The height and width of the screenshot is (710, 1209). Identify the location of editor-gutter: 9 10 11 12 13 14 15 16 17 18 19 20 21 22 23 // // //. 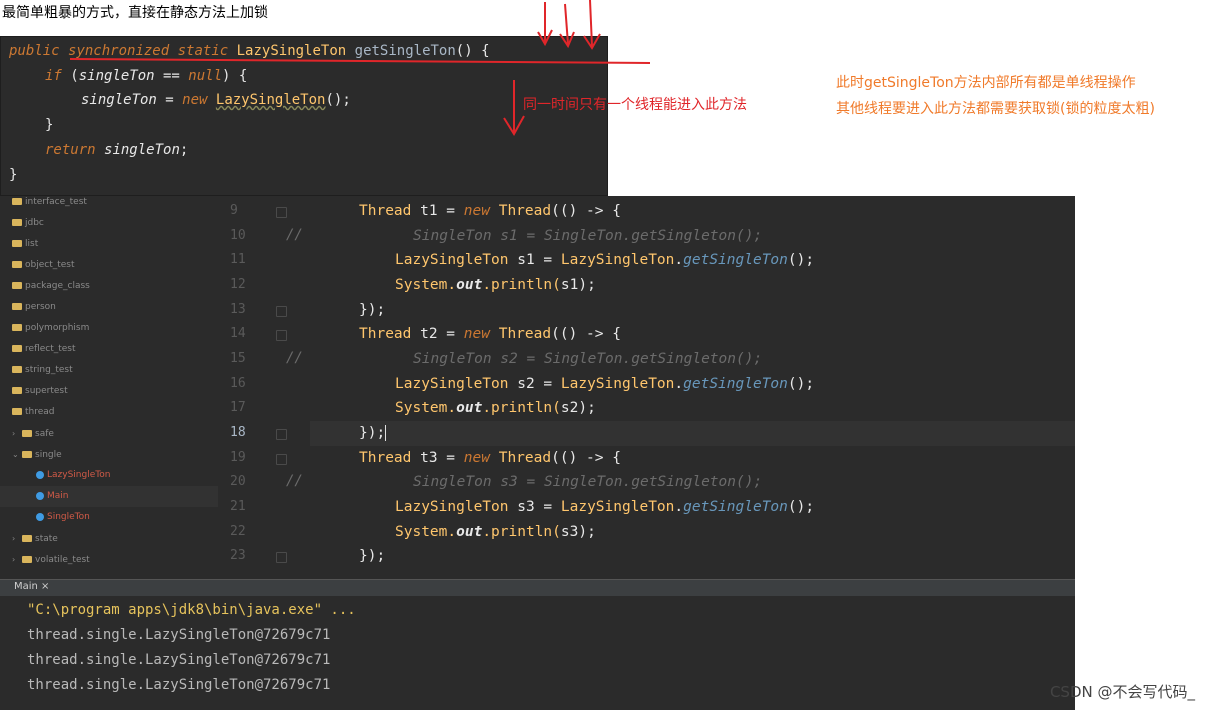
(264, 387).